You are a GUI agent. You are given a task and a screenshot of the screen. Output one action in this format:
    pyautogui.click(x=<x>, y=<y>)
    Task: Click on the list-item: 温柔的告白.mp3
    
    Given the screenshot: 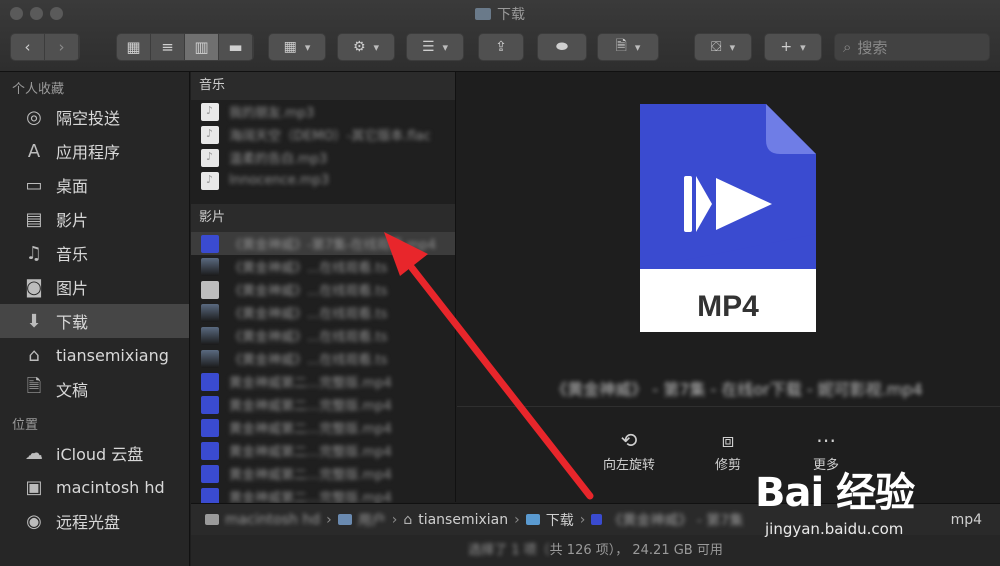 What is the action you would take?
    pyautogui.click(x=323, y=157)
    